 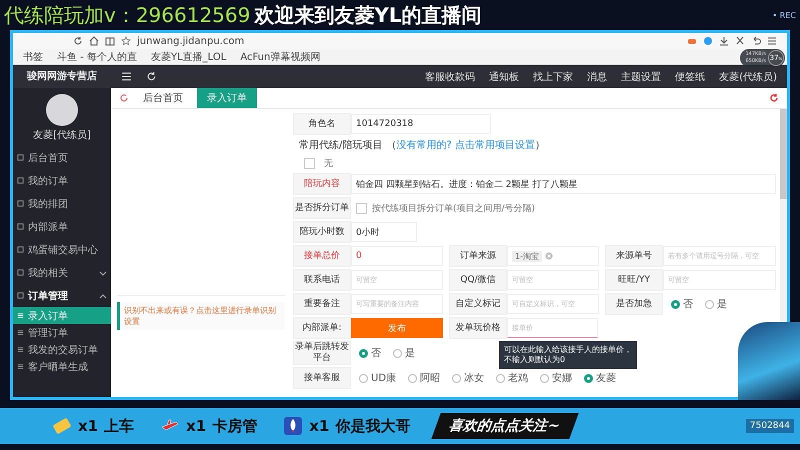 I want to click on contact-text: 代练陪玩加v：296612569, so click(x=127, y=15).